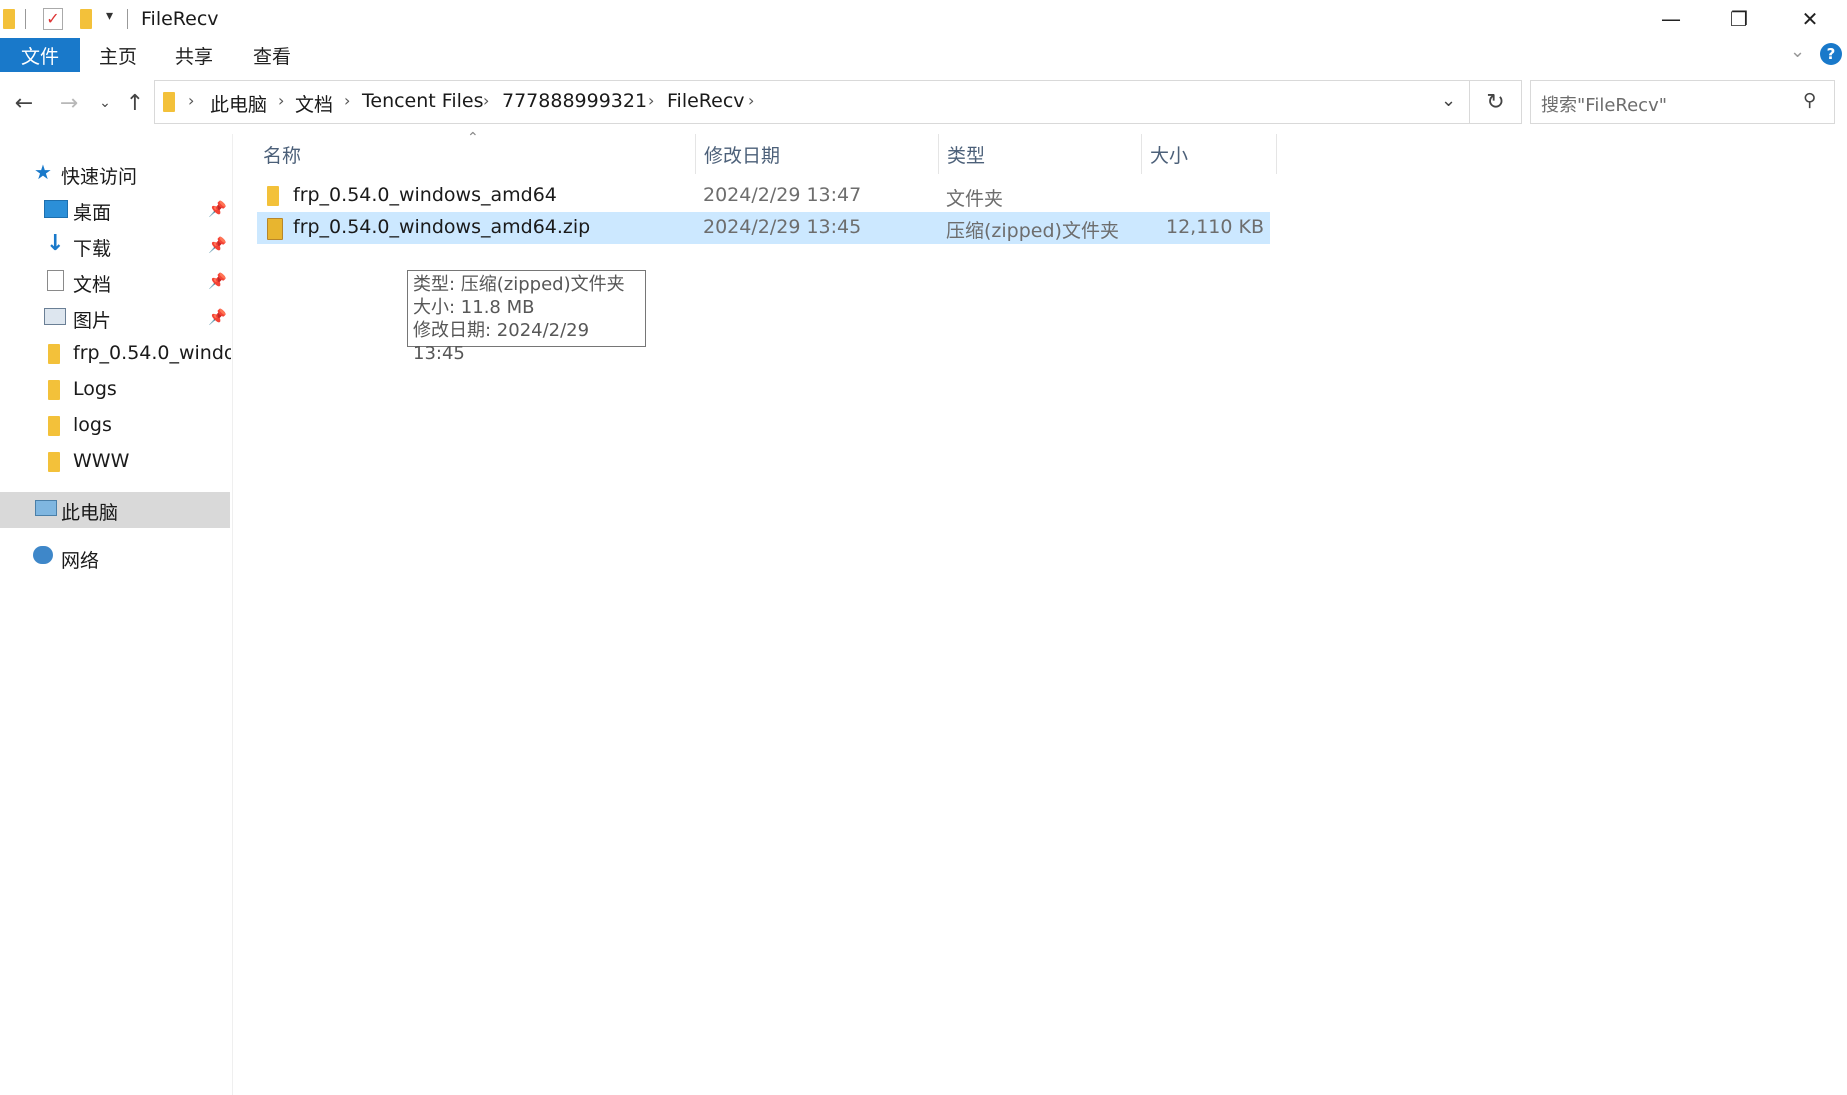 The width and height of the screenshot is (1847, 1095). Describe the element at coordinates (53, 19) in the screenshot. I see `properties-icon: ✓` at that location.